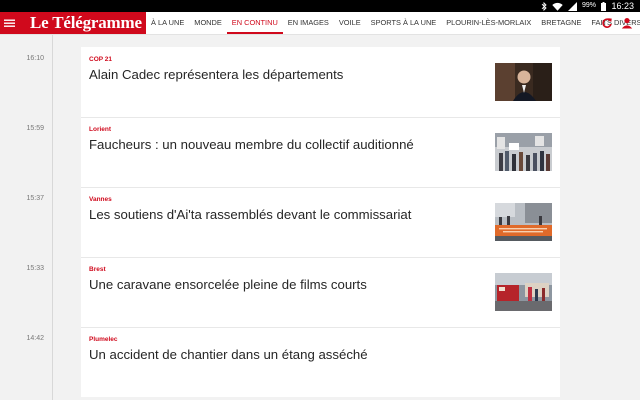  What do you see at coordinates (627, 23) in the screenshot?
I see `account-icon` at bounding box center [627, 23].